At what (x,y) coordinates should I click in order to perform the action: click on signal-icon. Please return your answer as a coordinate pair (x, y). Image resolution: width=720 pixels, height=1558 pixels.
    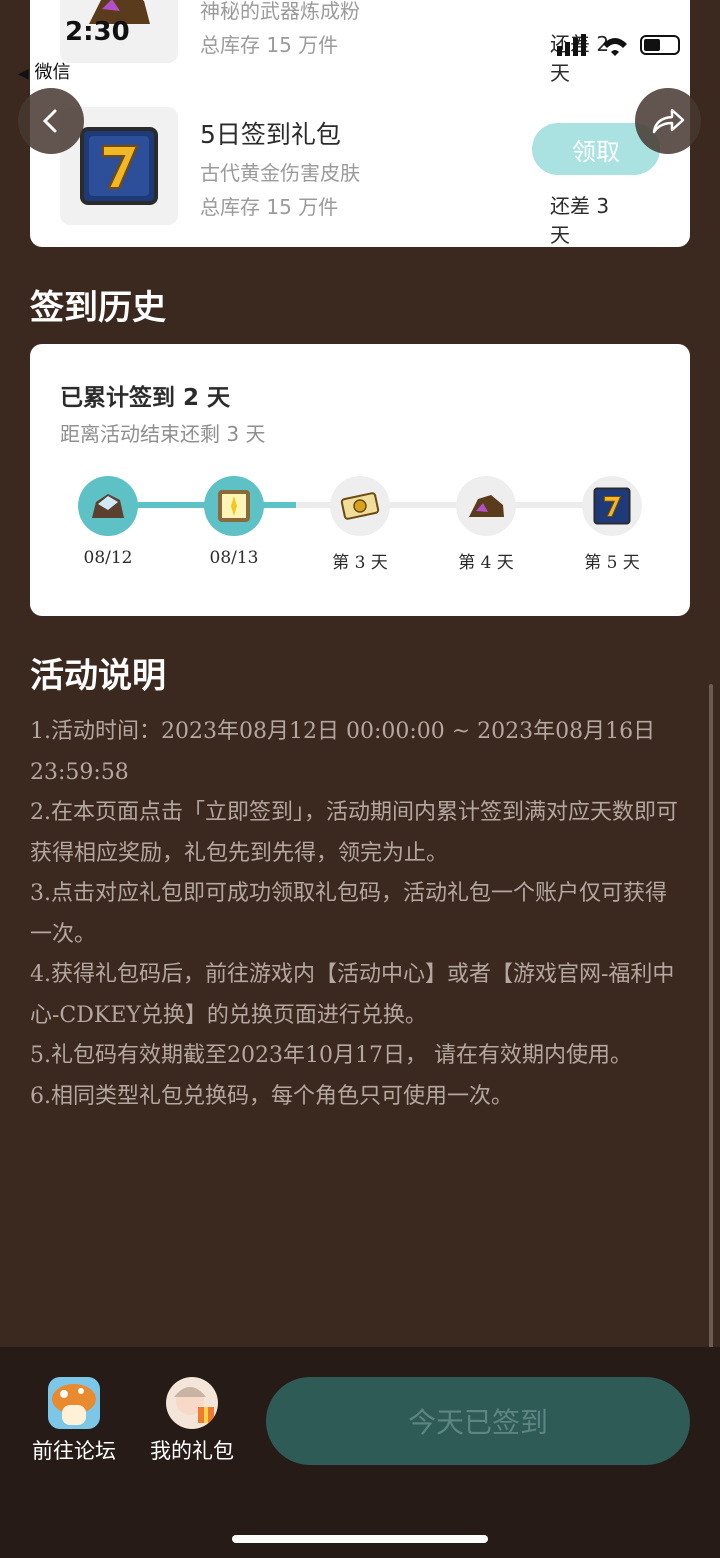
    Looking at the image, I should click on (571, 45).